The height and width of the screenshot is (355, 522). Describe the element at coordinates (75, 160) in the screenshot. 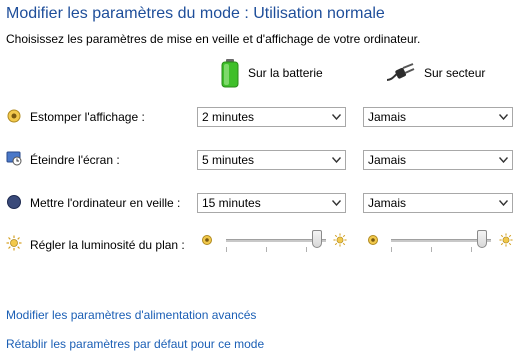

I see `turn-off-display-label: Éteindre l'écran :` at that location.